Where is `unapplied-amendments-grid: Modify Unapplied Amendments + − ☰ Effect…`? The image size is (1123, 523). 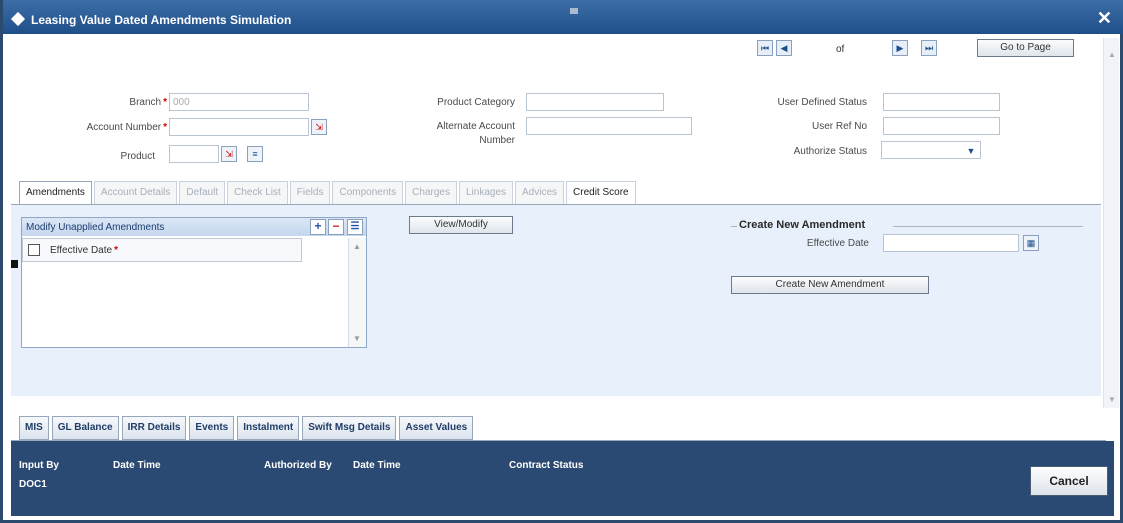 unapplied-amendments-grid: Modify Unapplied Amendments + − ☰ Effect… is located at coordinates (194, 282).